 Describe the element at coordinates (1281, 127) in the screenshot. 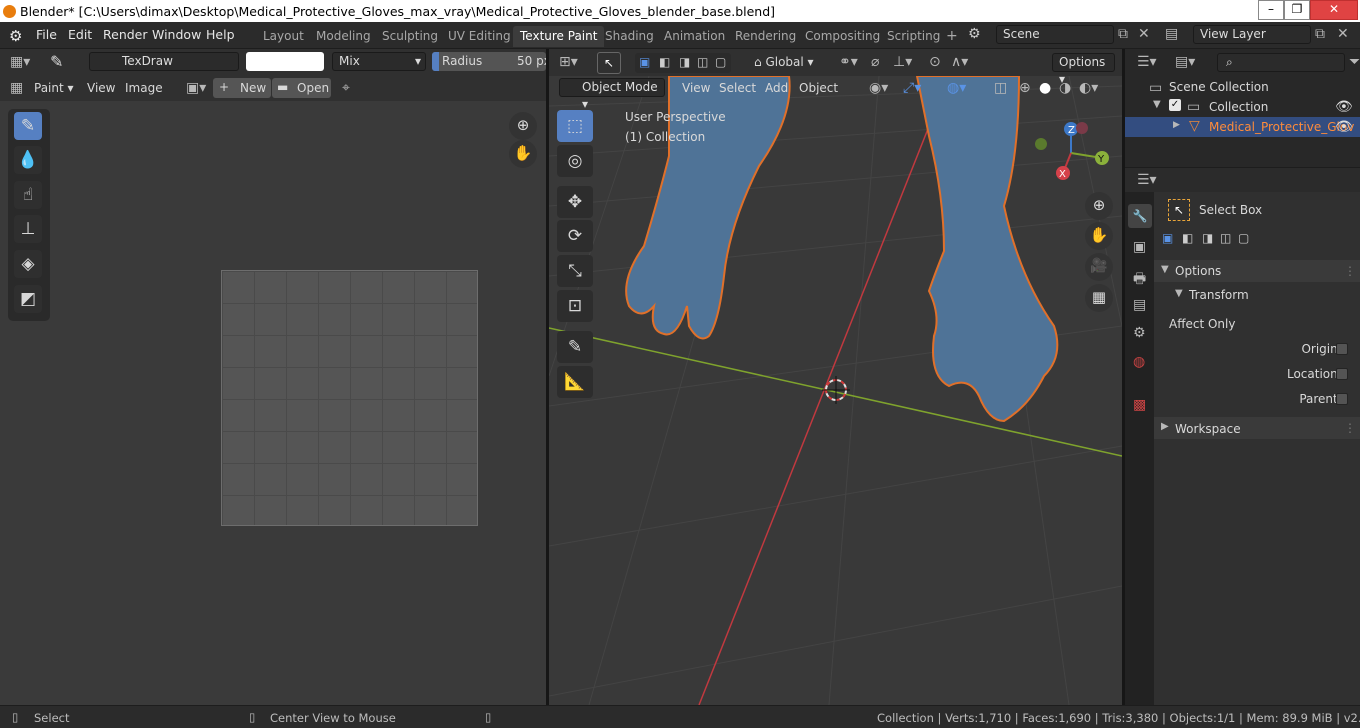

I see `object-name-label: Medical_Protective_Glov` at that location.